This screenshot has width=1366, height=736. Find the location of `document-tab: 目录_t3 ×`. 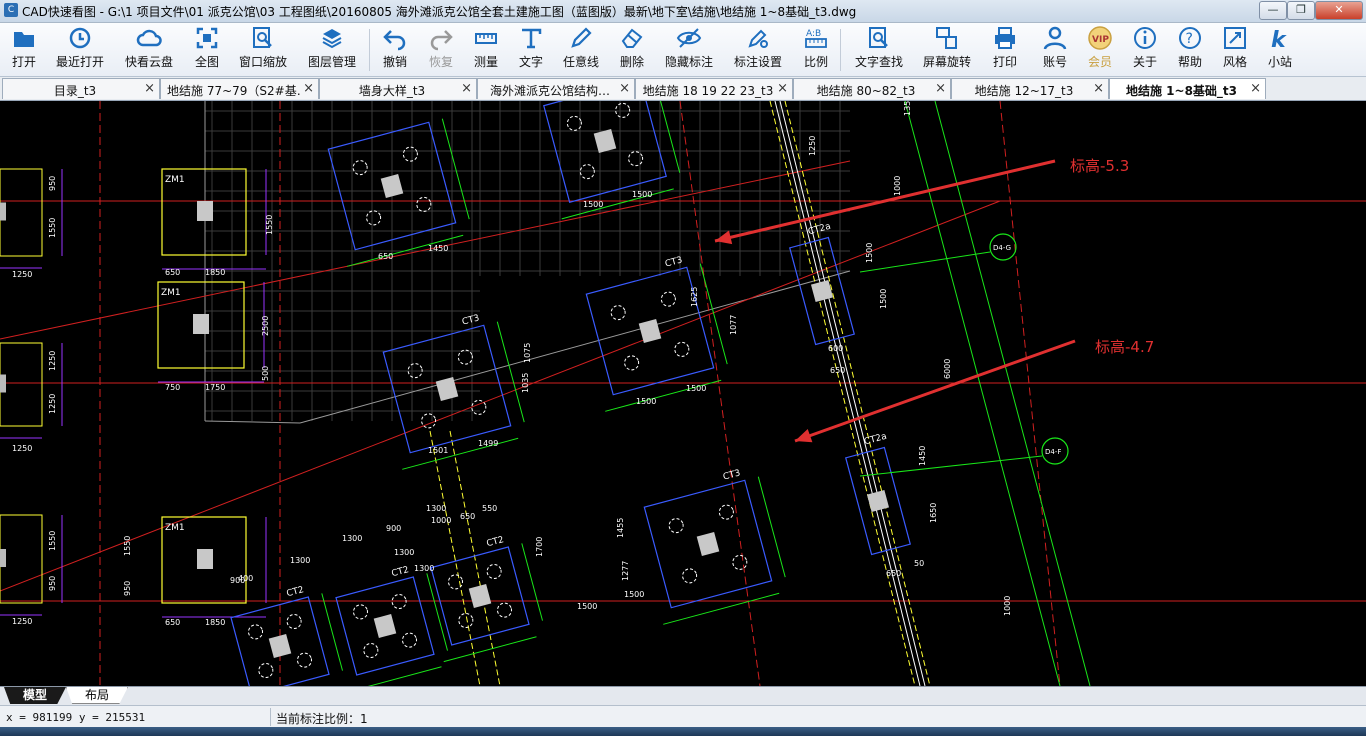

document-tab: 目录_t3 × is located at coordinates (81, 88).